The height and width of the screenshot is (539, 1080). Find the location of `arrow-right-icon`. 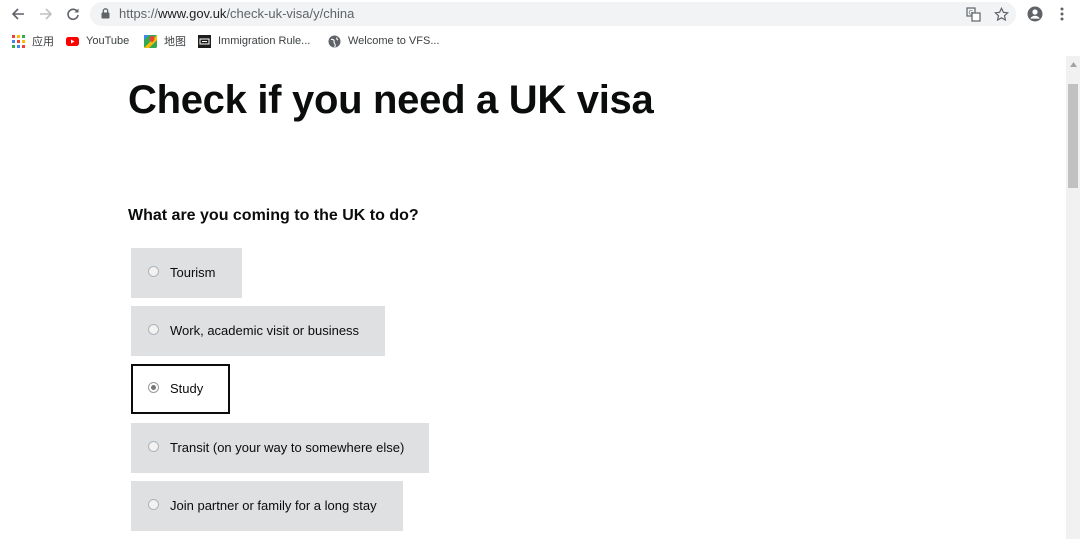

arrow-right-icon is located at coordinates (46, 14).